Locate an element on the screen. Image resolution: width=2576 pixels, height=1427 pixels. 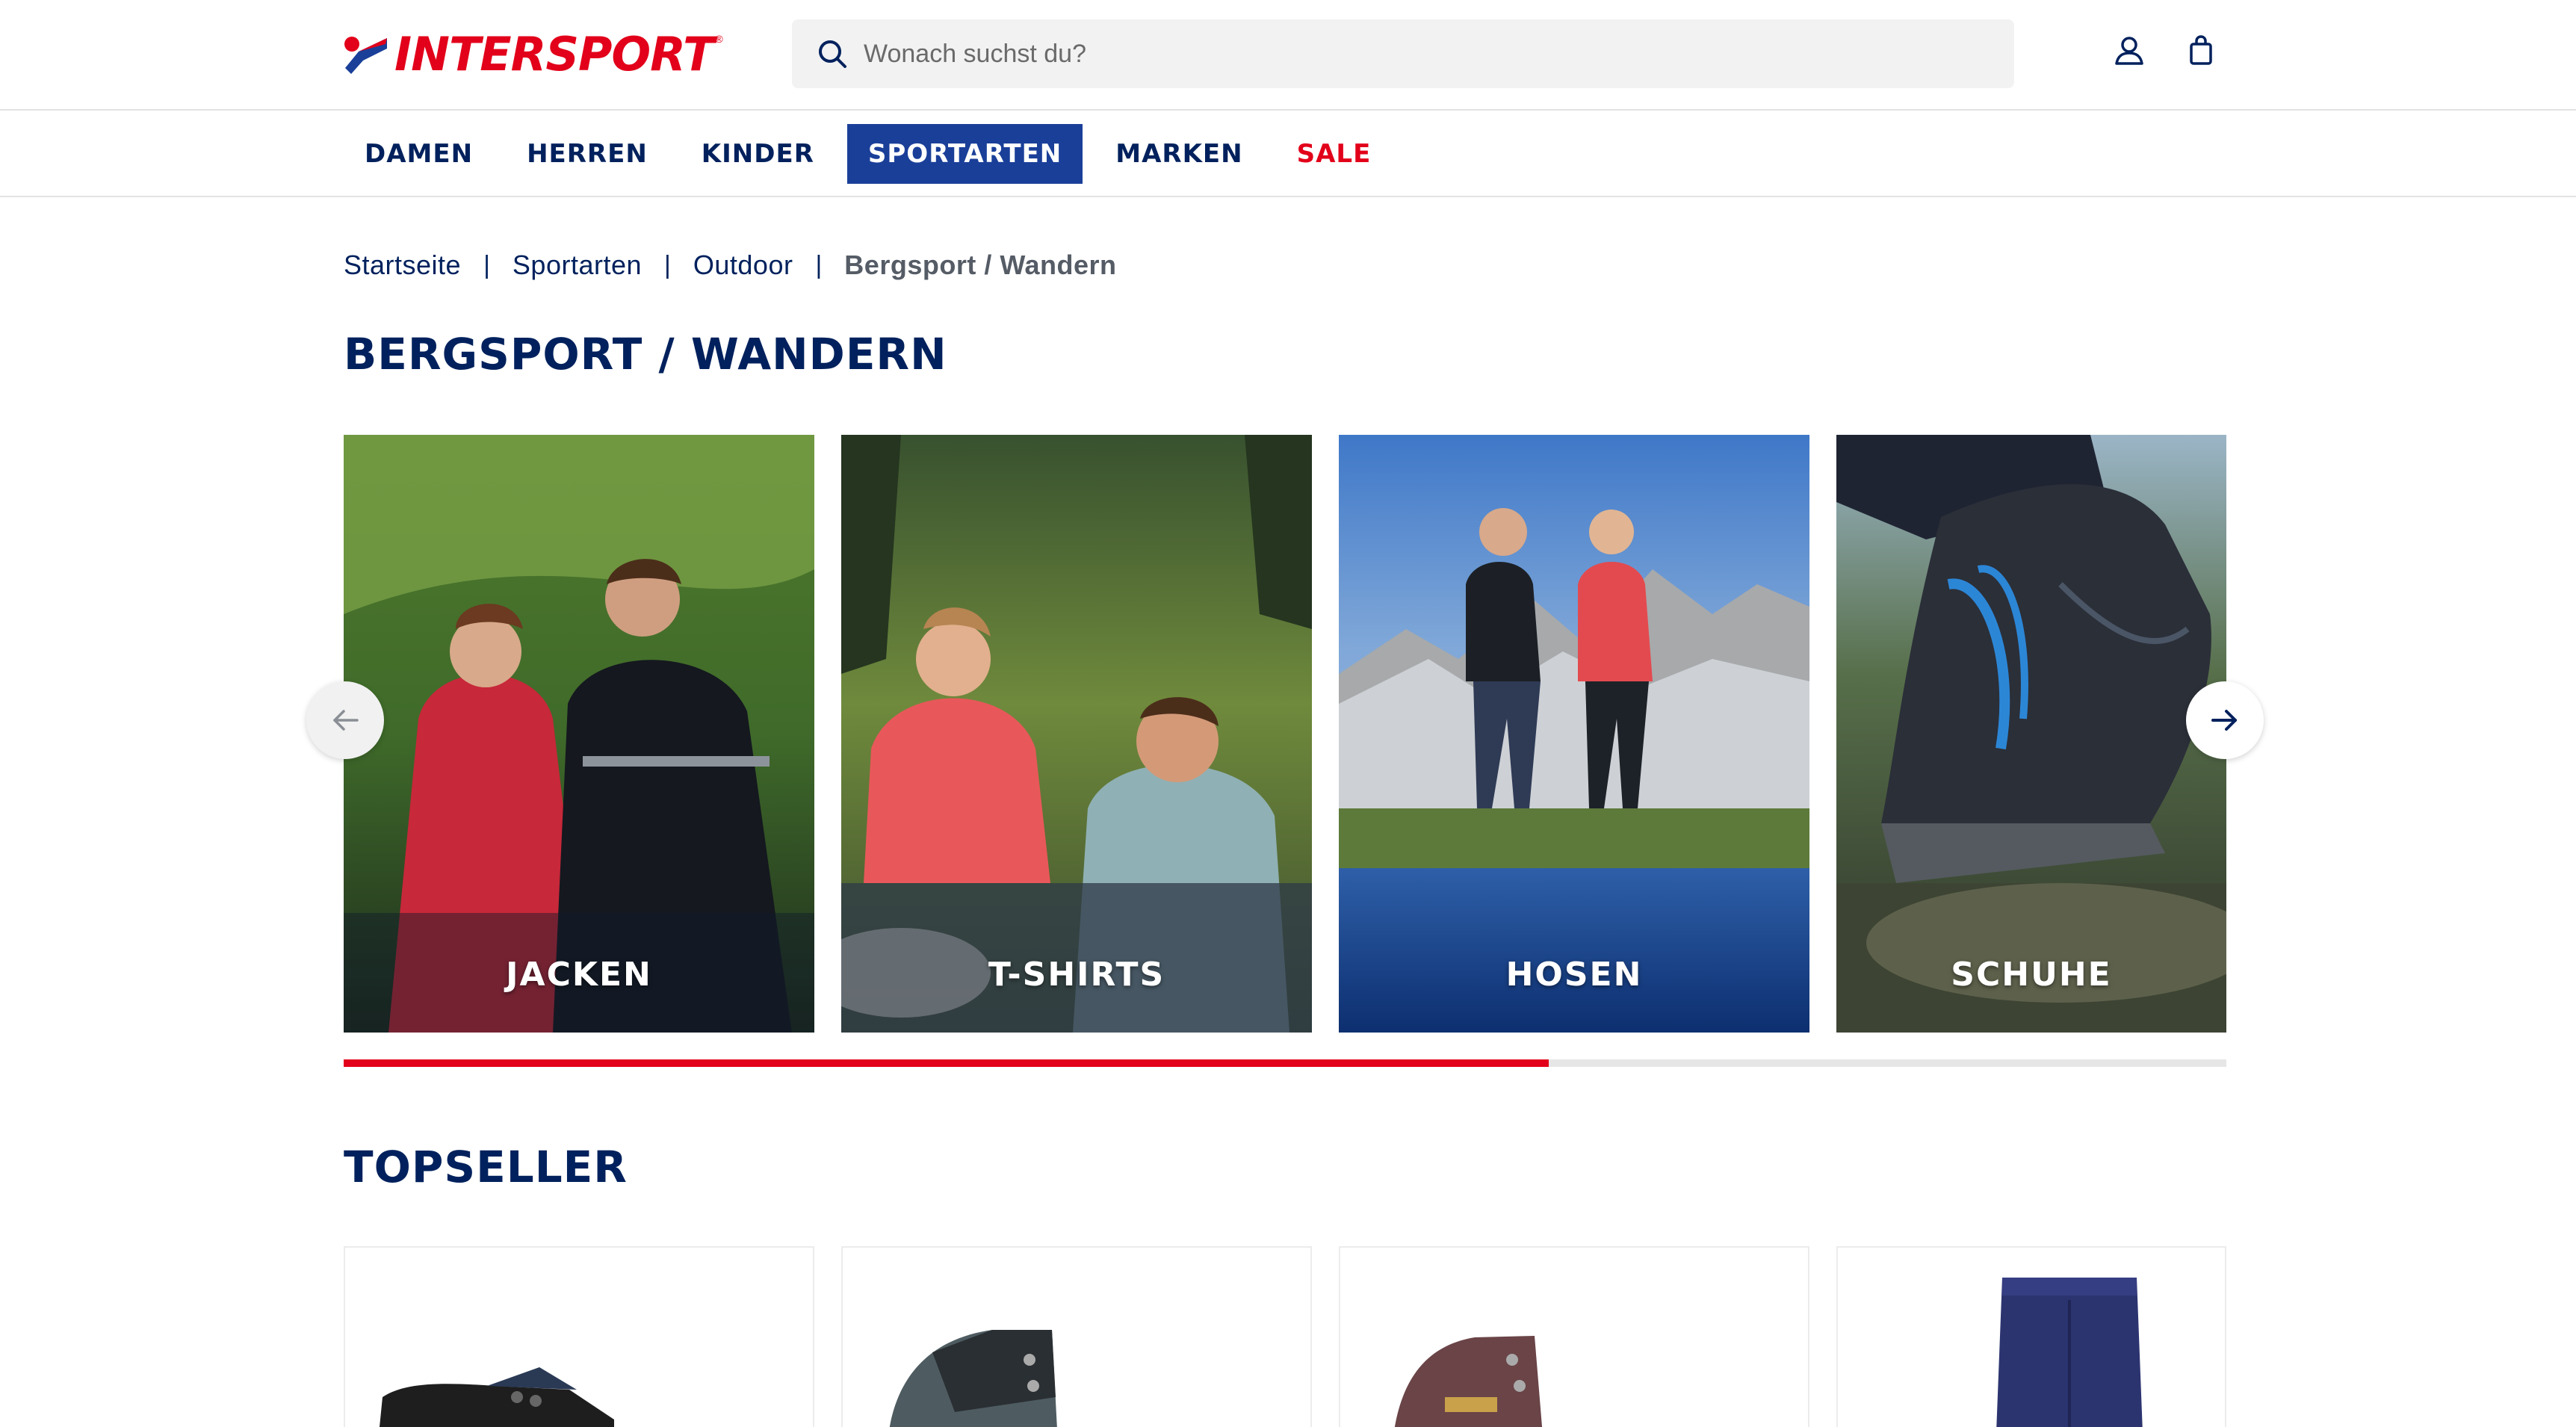
account-icon is located at coordinates (2129, 51).